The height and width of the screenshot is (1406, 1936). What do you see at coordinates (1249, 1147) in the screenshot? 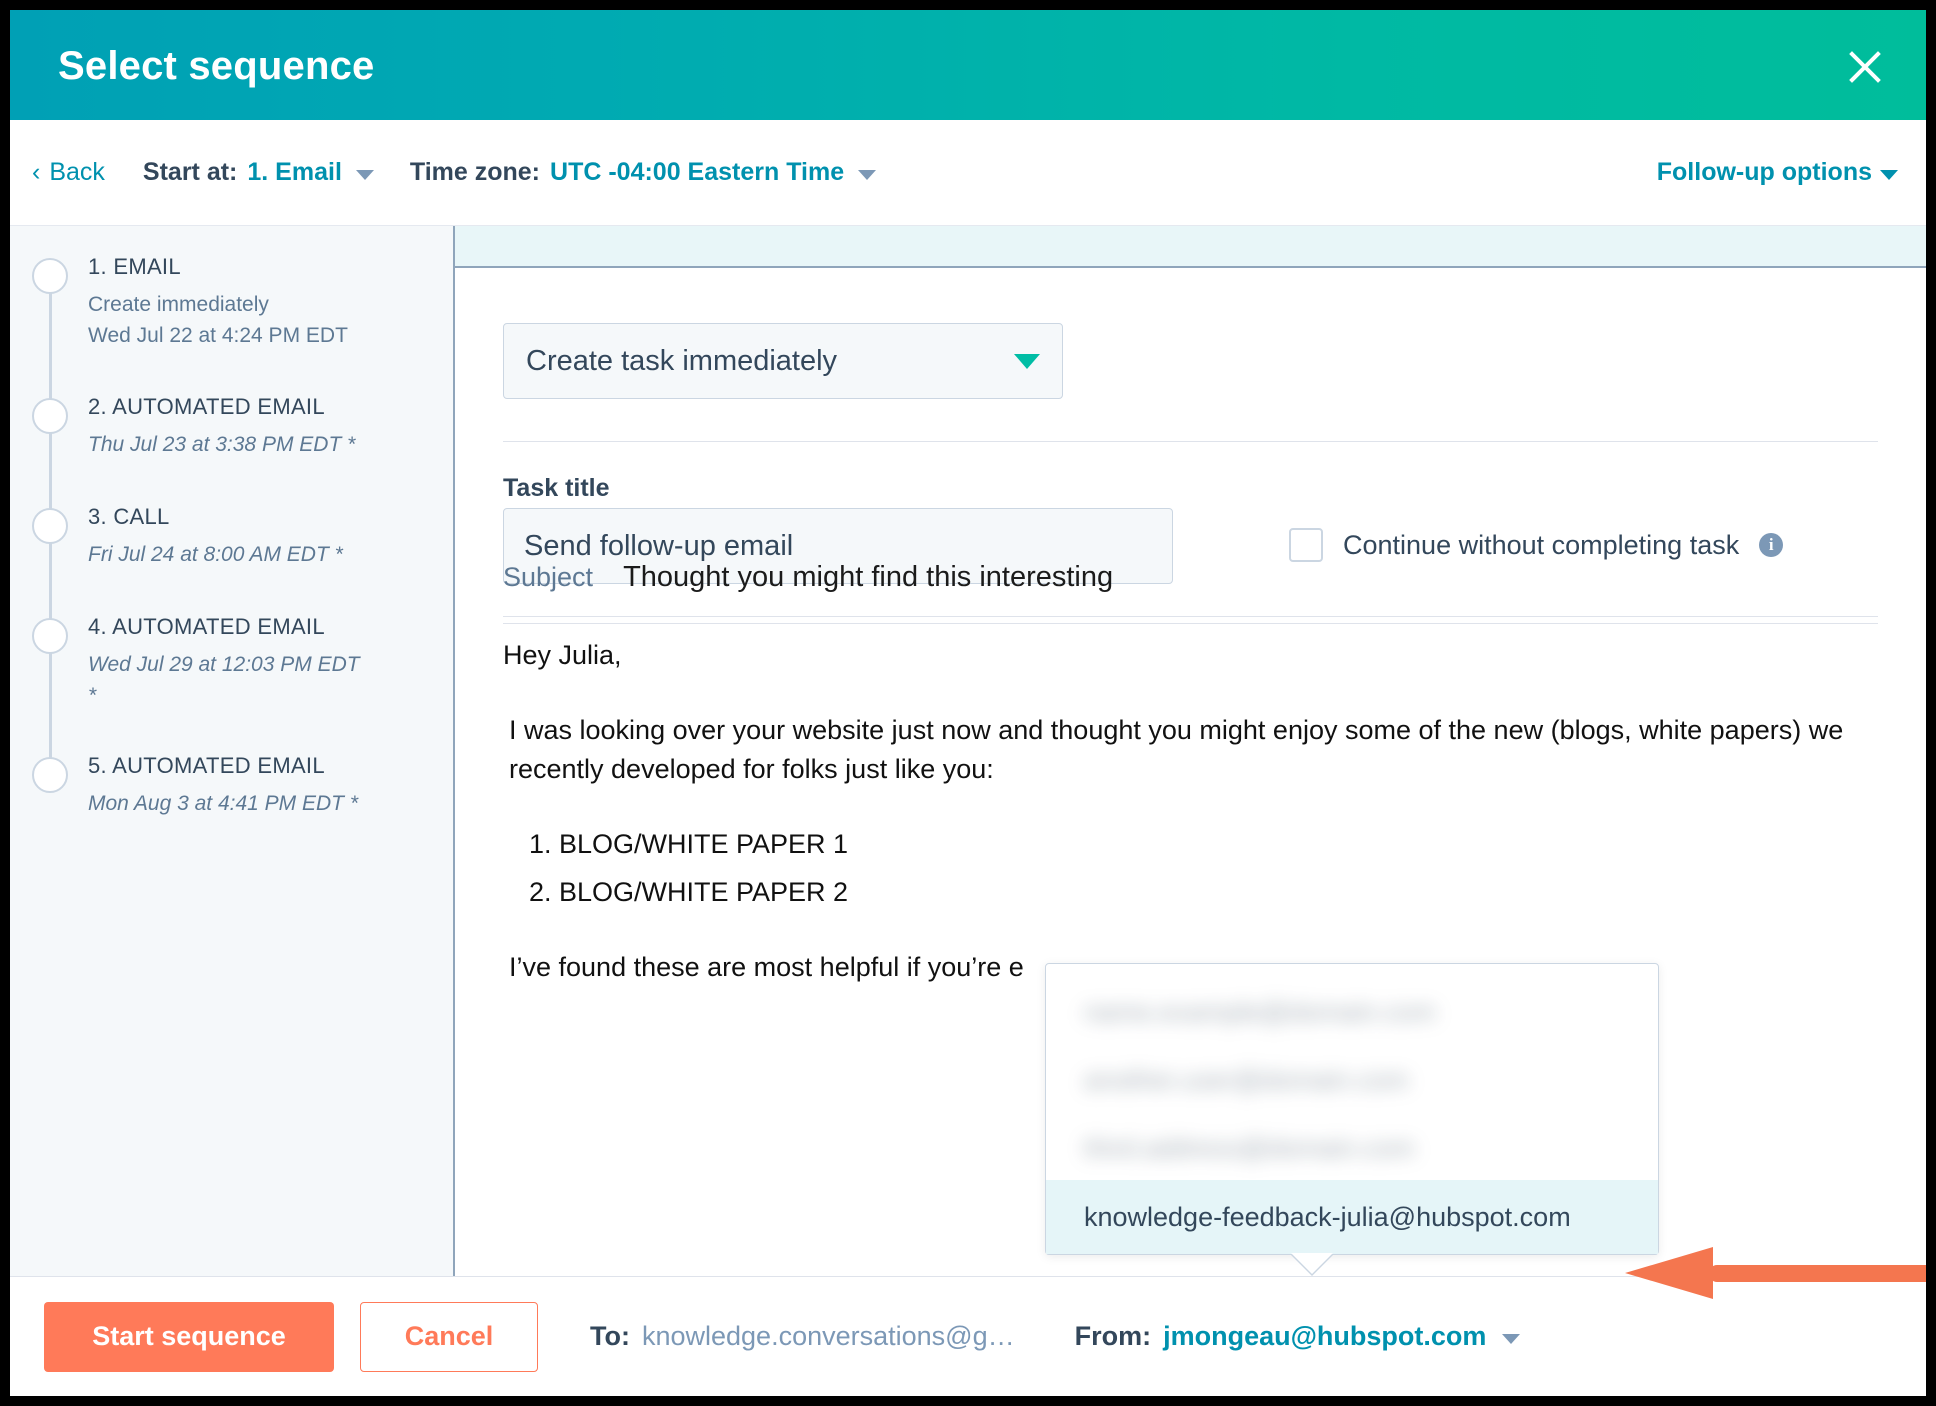
I see `from-option-label: third.address@domain.com` at bounding box center [1249, 1147].